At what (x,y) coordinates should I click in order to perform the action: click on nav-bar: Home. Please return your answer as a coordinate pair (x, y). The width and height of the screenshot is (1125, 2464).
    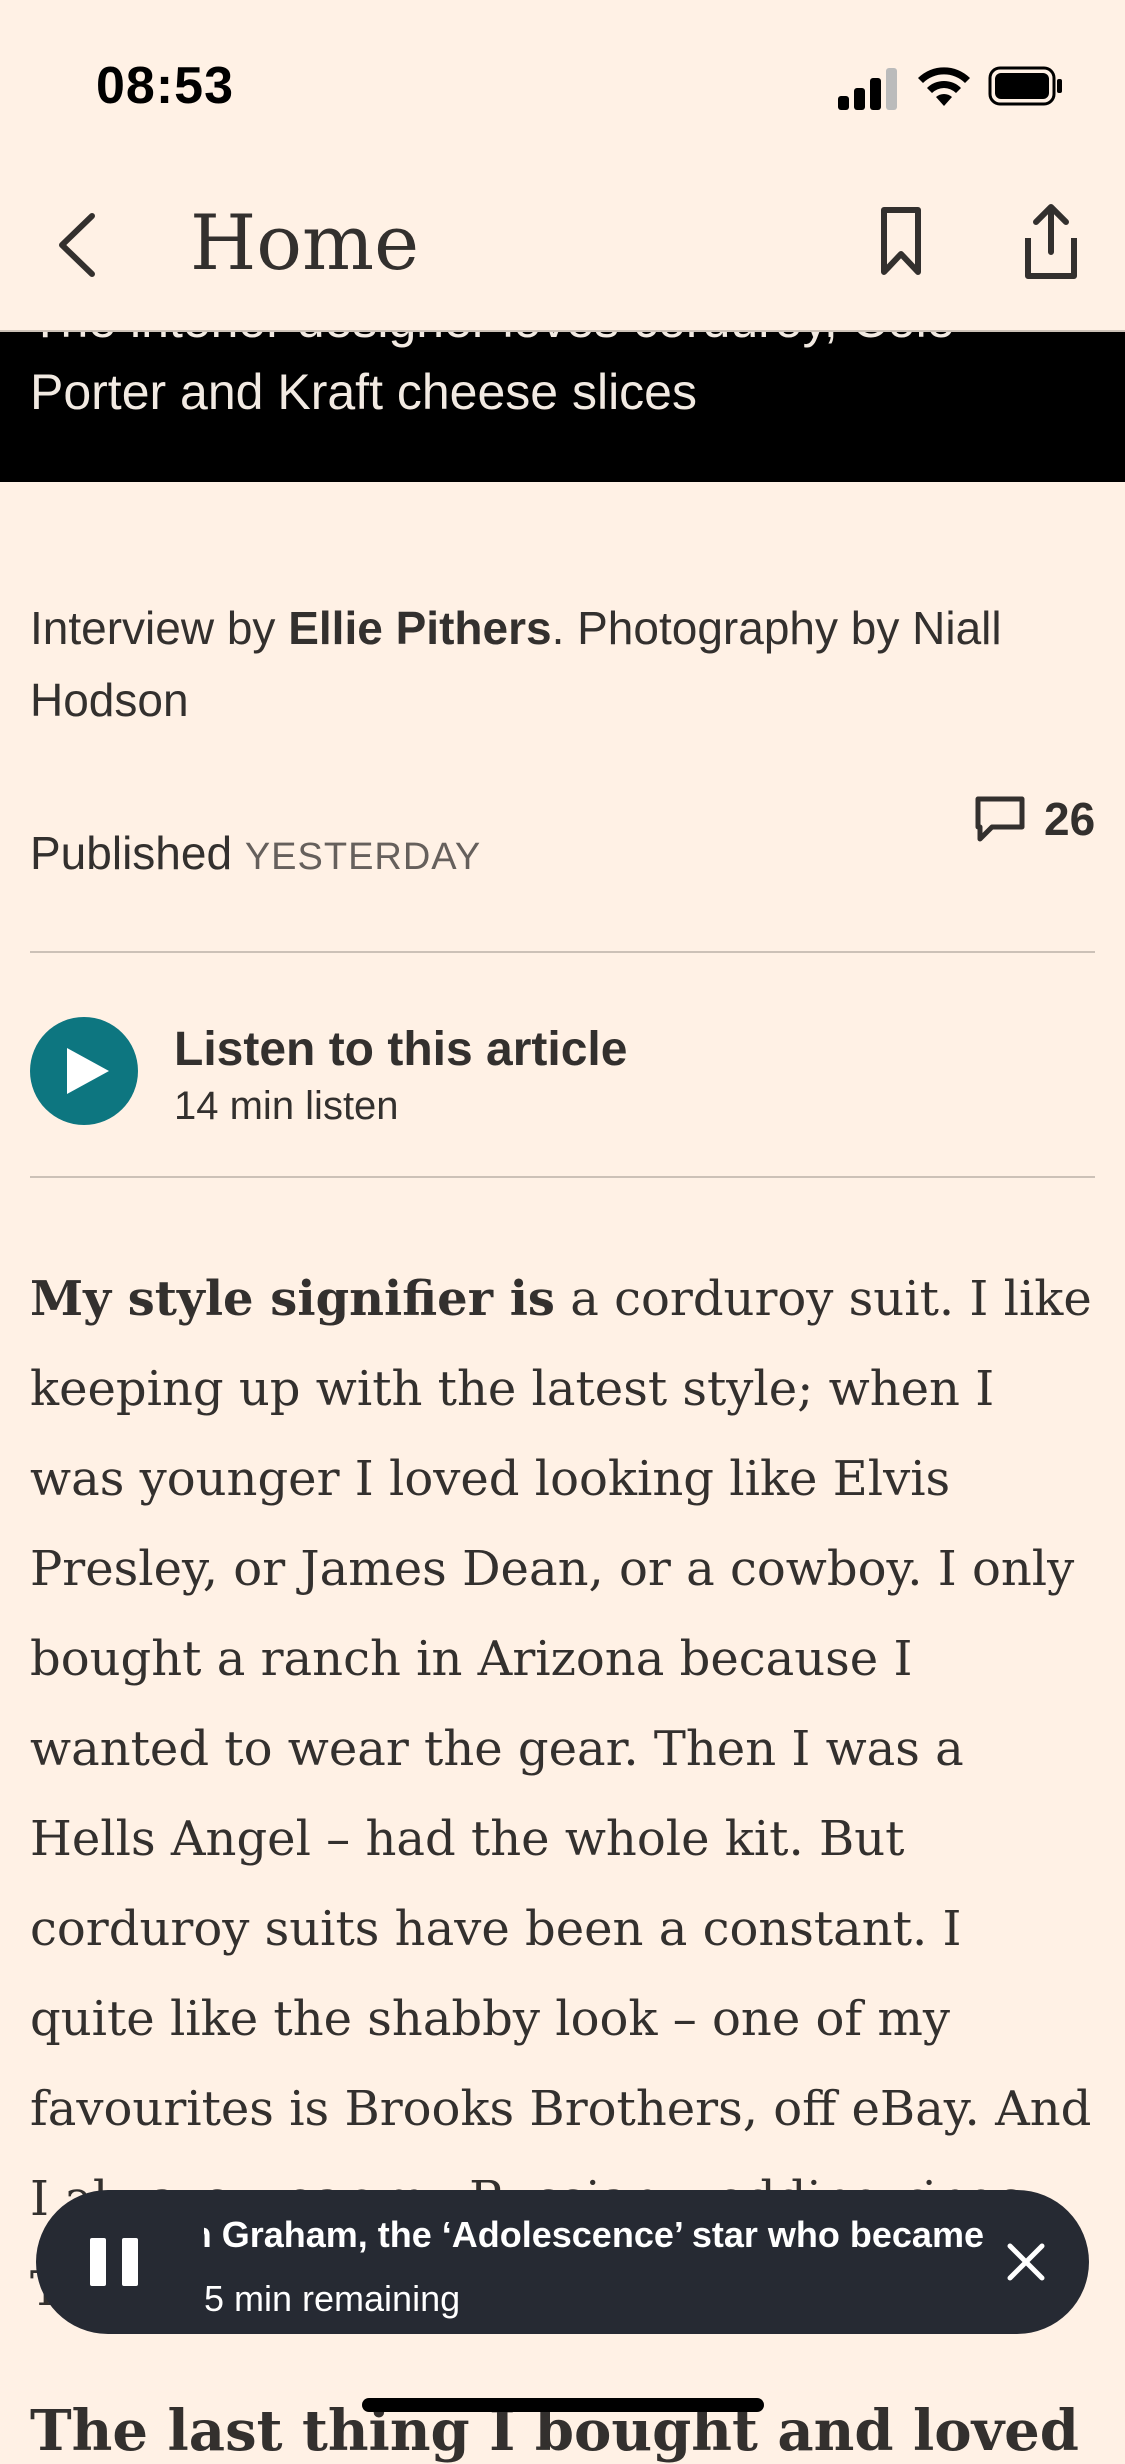
    Looking at the image, I should click on (562, 251).